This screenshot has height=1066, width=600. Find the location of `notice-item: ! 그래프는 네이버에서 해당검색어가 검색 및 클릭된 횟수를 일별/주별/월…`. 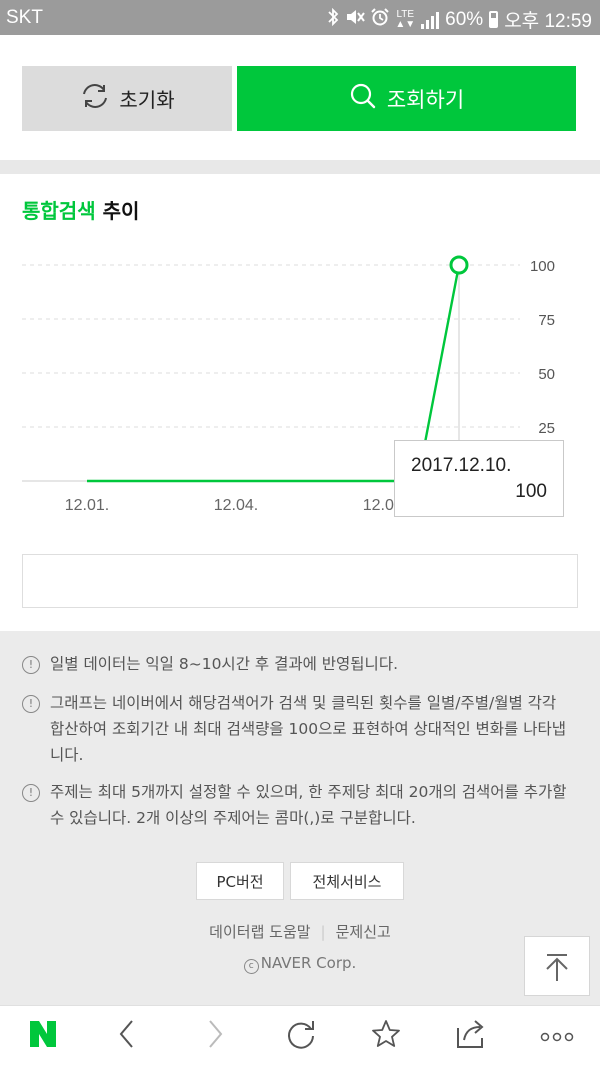

notice-item: ! 그래프는 네이버에서 해당검색어가 검색 및 클릭된 횟수를 일별/주별/월… is located at coordinates (297, 729).